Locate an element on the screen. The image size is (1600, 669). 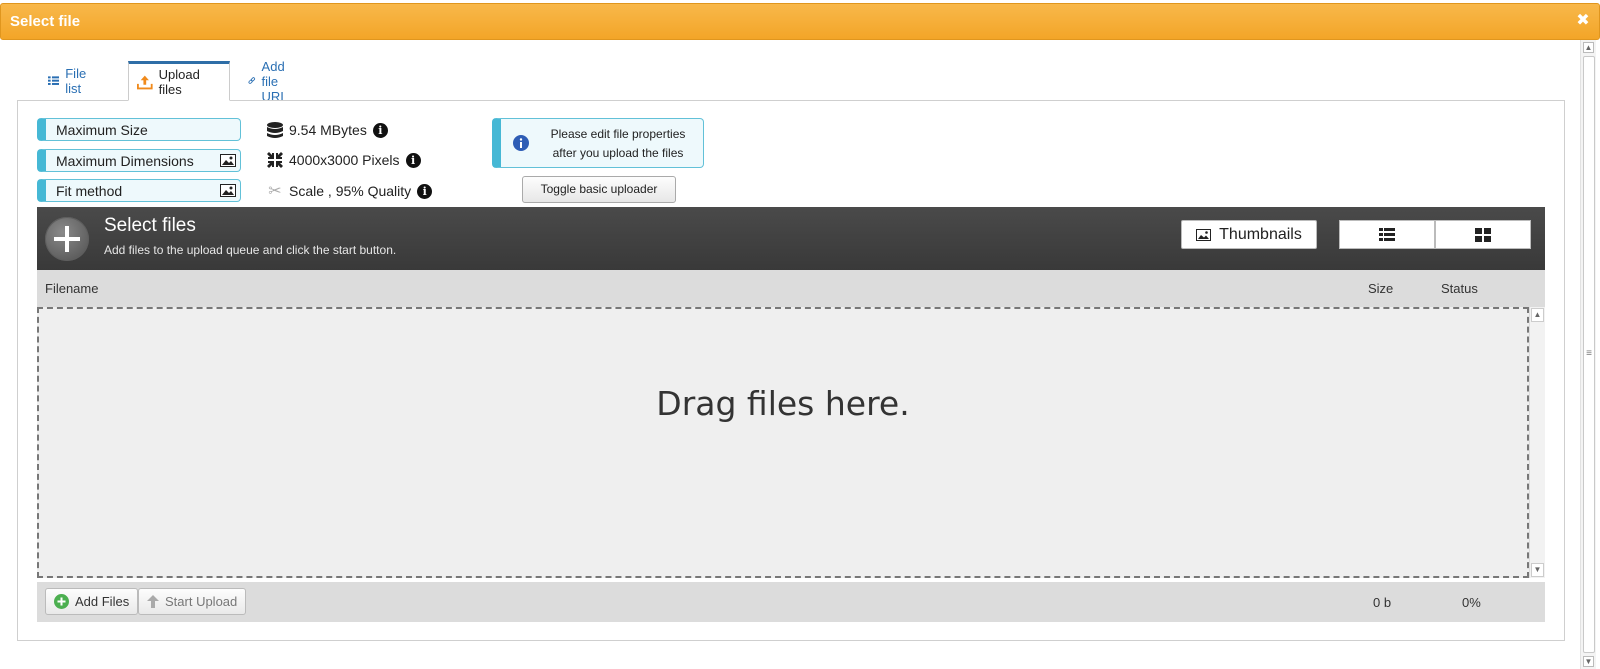
start-upload-button: Start Upload is located at coordinates (192, 601).